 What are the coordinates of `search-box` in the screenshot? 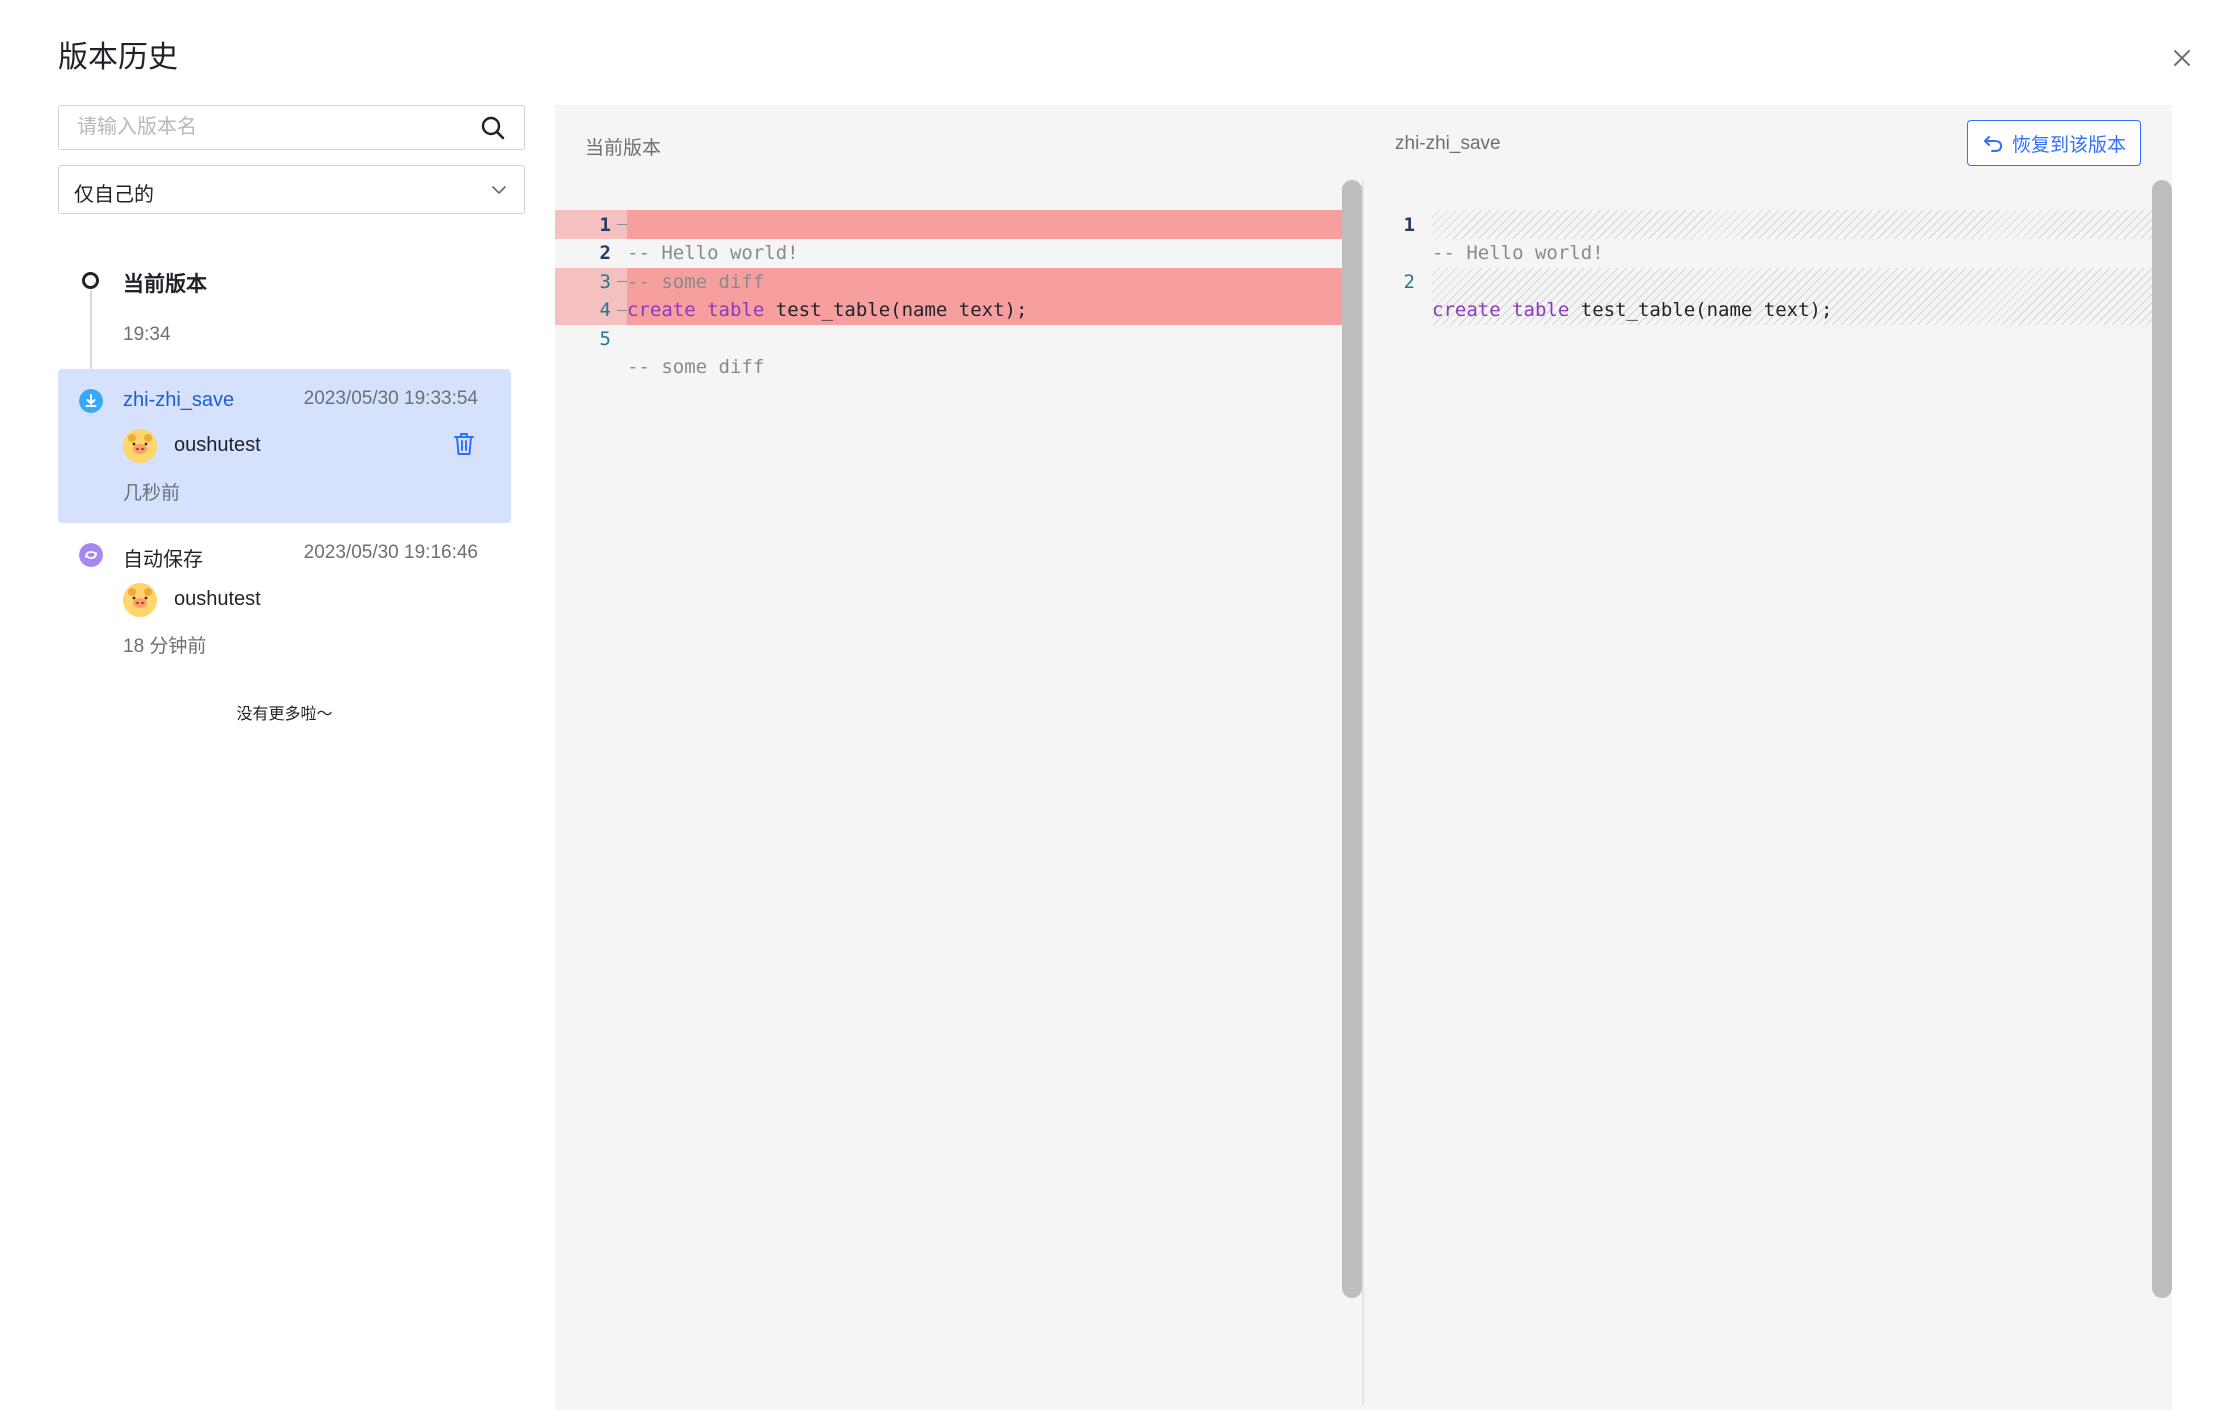 It's located at (291, 127).